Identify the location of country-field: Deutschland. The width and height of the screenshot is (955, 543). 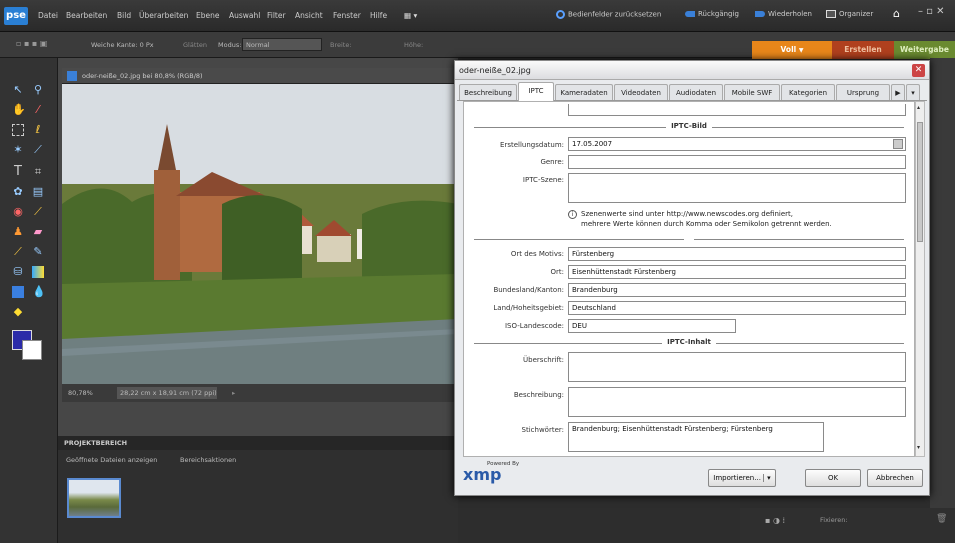
(737, 308).